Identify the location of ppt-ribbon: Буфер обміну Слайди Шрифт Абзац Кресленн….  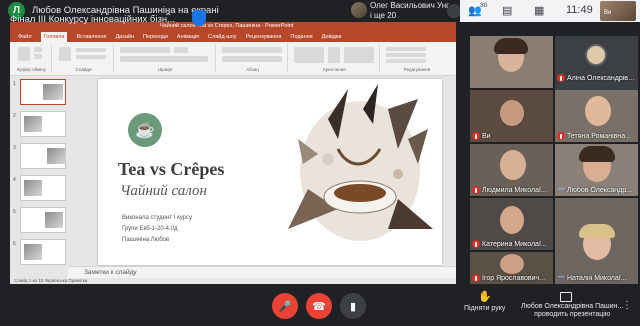
(233, 59).